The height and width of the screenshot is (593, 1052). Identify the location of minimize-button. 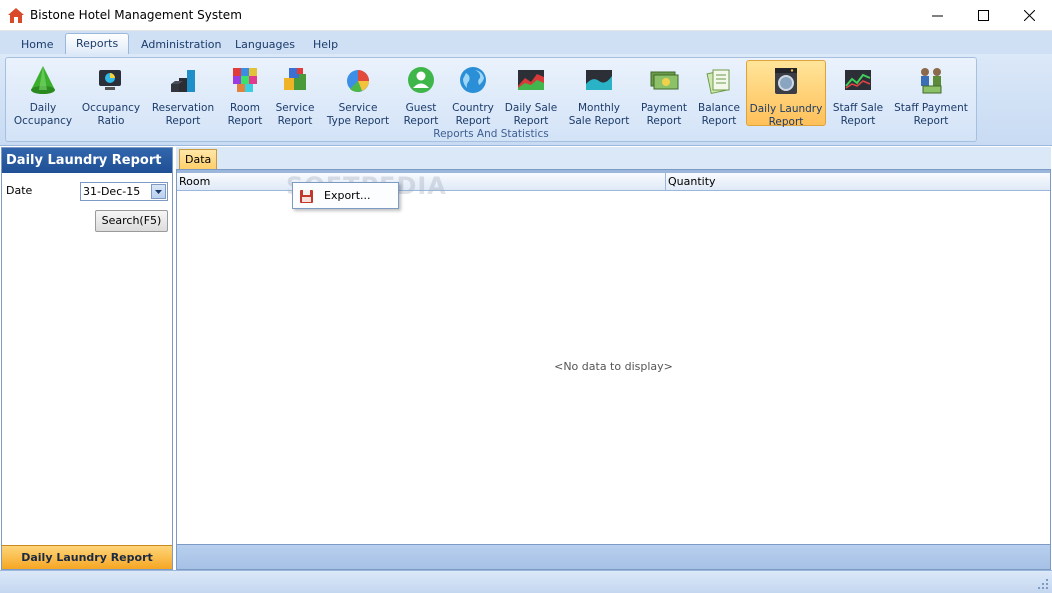
(937, 15).